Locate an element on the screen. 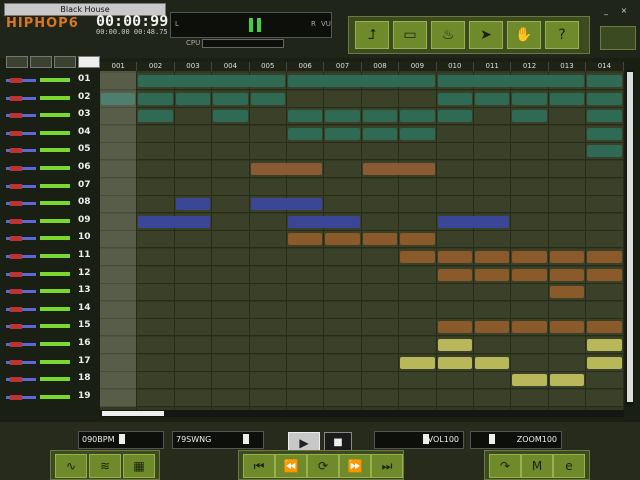 Image resolution: width=640 pixels, height=480 pixels. track-row: 04 is located at coordinates (49, 134).